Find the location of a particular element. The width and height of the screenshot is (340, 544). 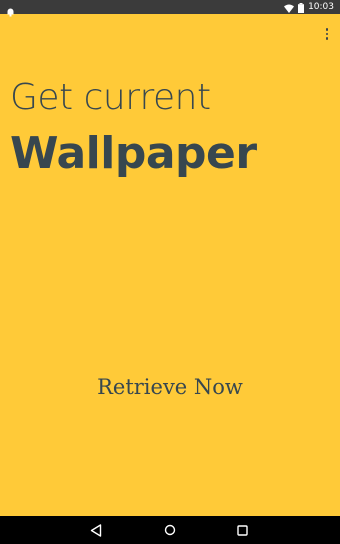

wifi-icon is located at coordinates (289, 8).